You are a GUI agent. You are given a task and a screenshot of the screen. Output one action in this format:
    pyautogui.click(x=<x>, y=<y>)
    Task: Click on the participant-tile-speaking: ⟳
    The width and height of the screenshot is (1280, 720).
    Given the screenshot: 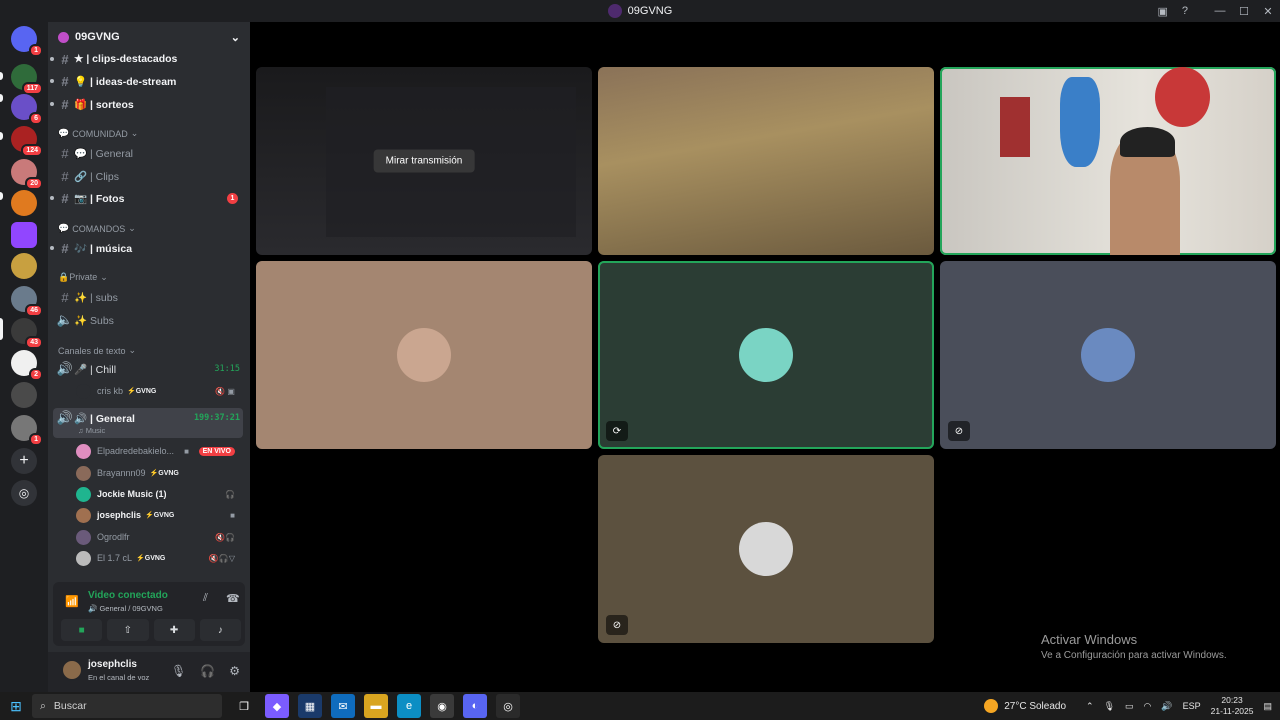 What is the action you would take?
    pyautogui.click(x=766, y=355)
    